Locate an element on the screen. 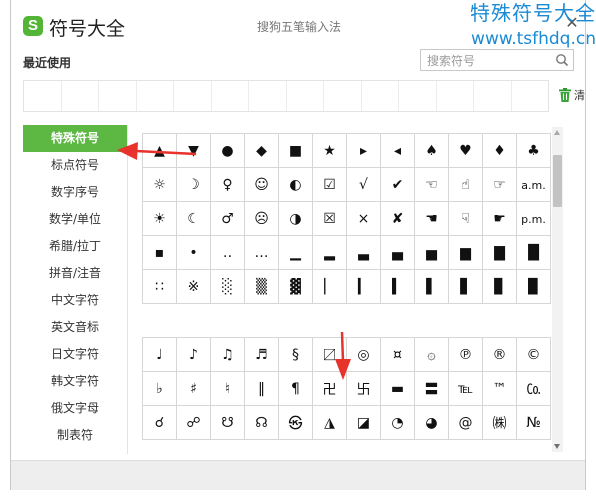 The height and width of the screenshot is (498, 596). symbol-cell: № is located at coordinates (533, 422).